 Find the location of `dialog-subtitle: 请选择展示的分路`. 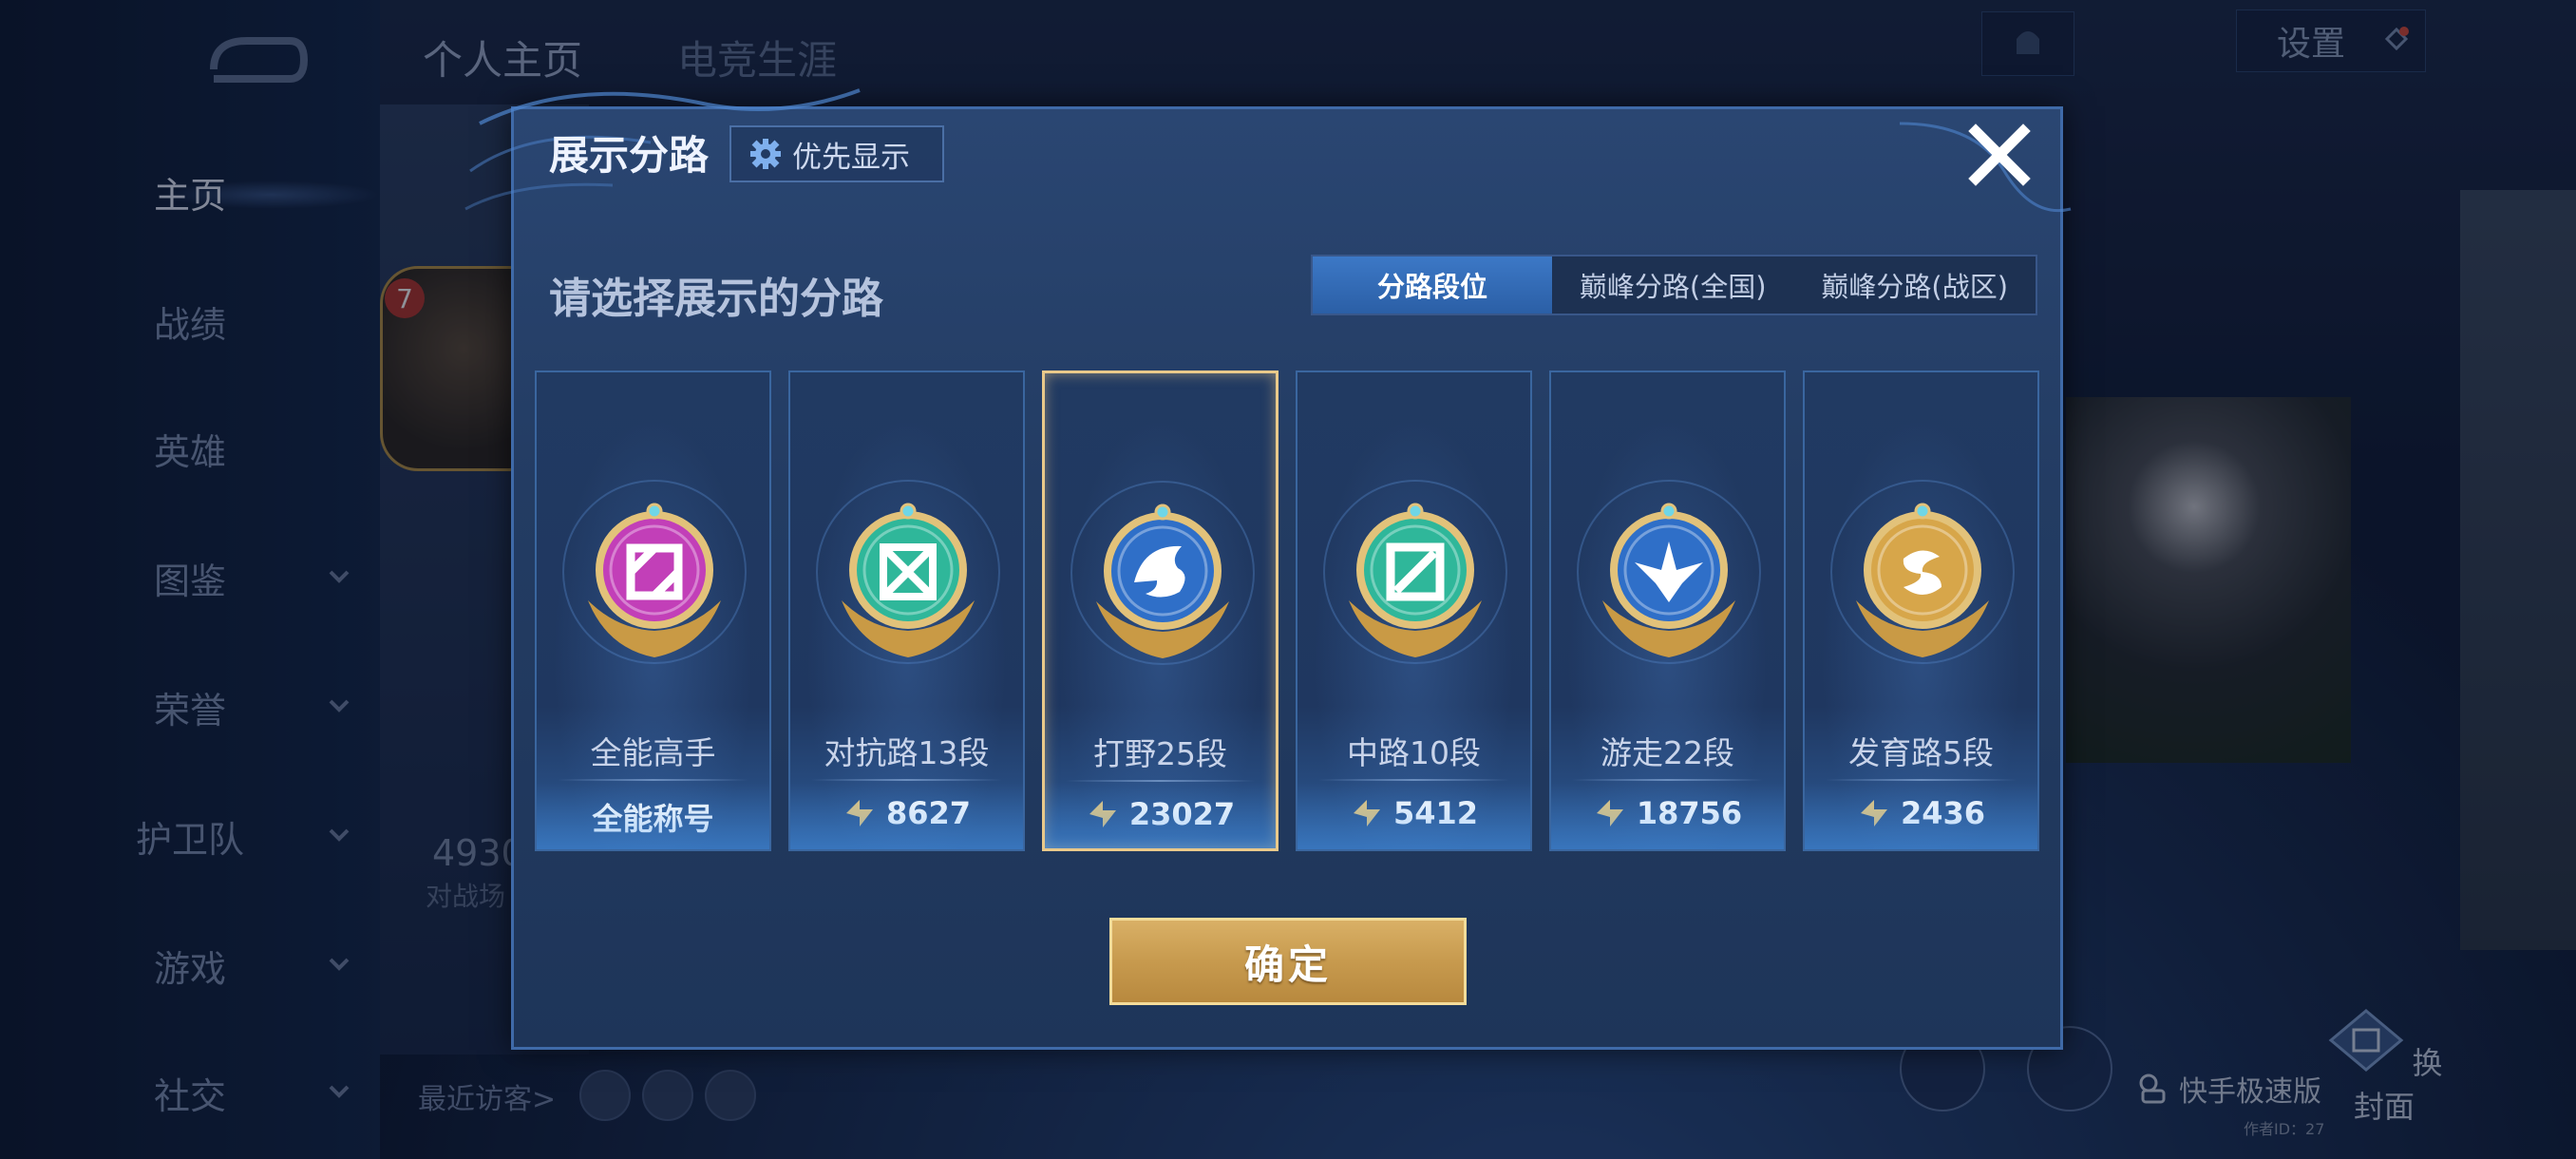

dialog-subtitle: 请选择展示的分路 is located at coordinates (716, 299).